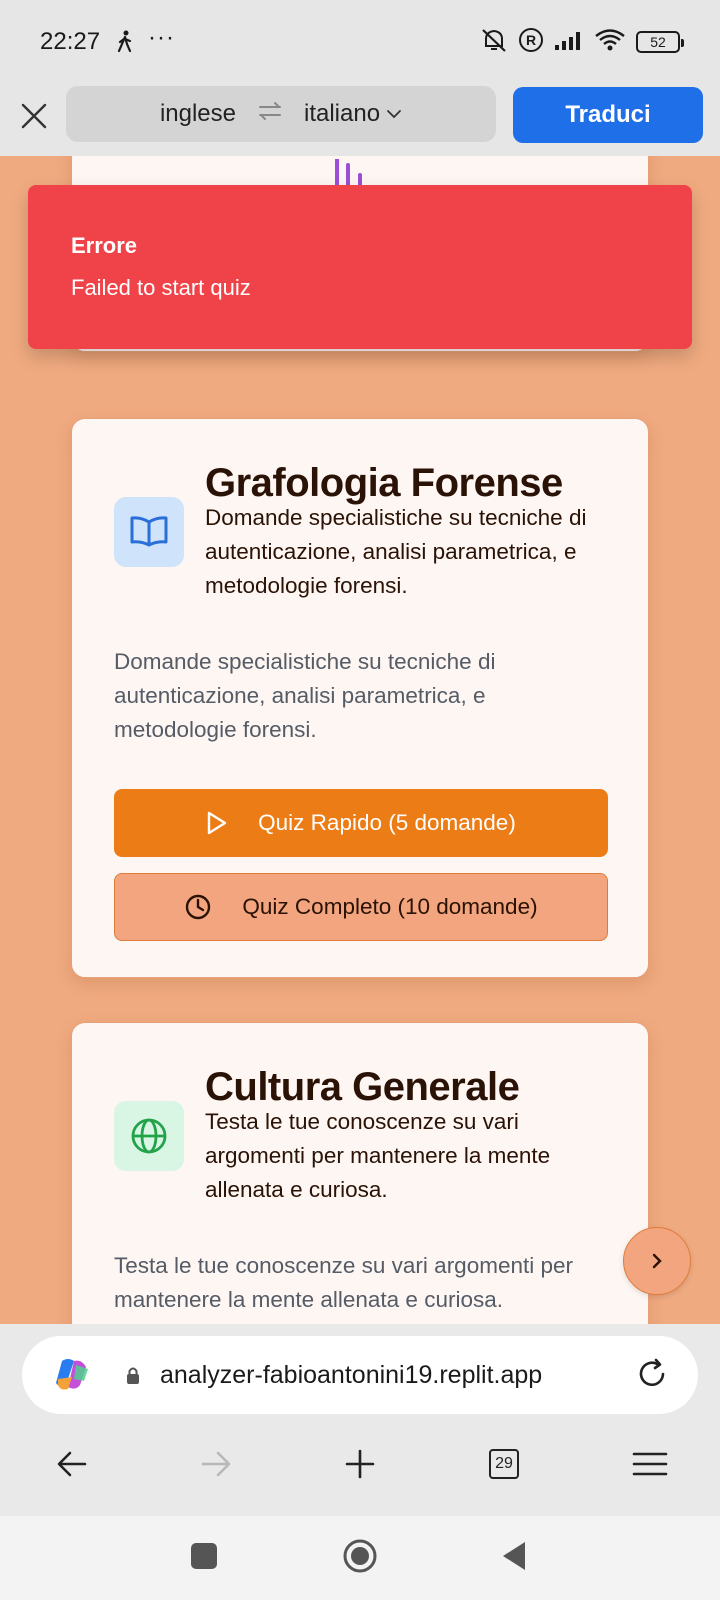 The height and width of the screenshot is (1600, 720). I want to click on copilot-icon, so click(72, 1377).